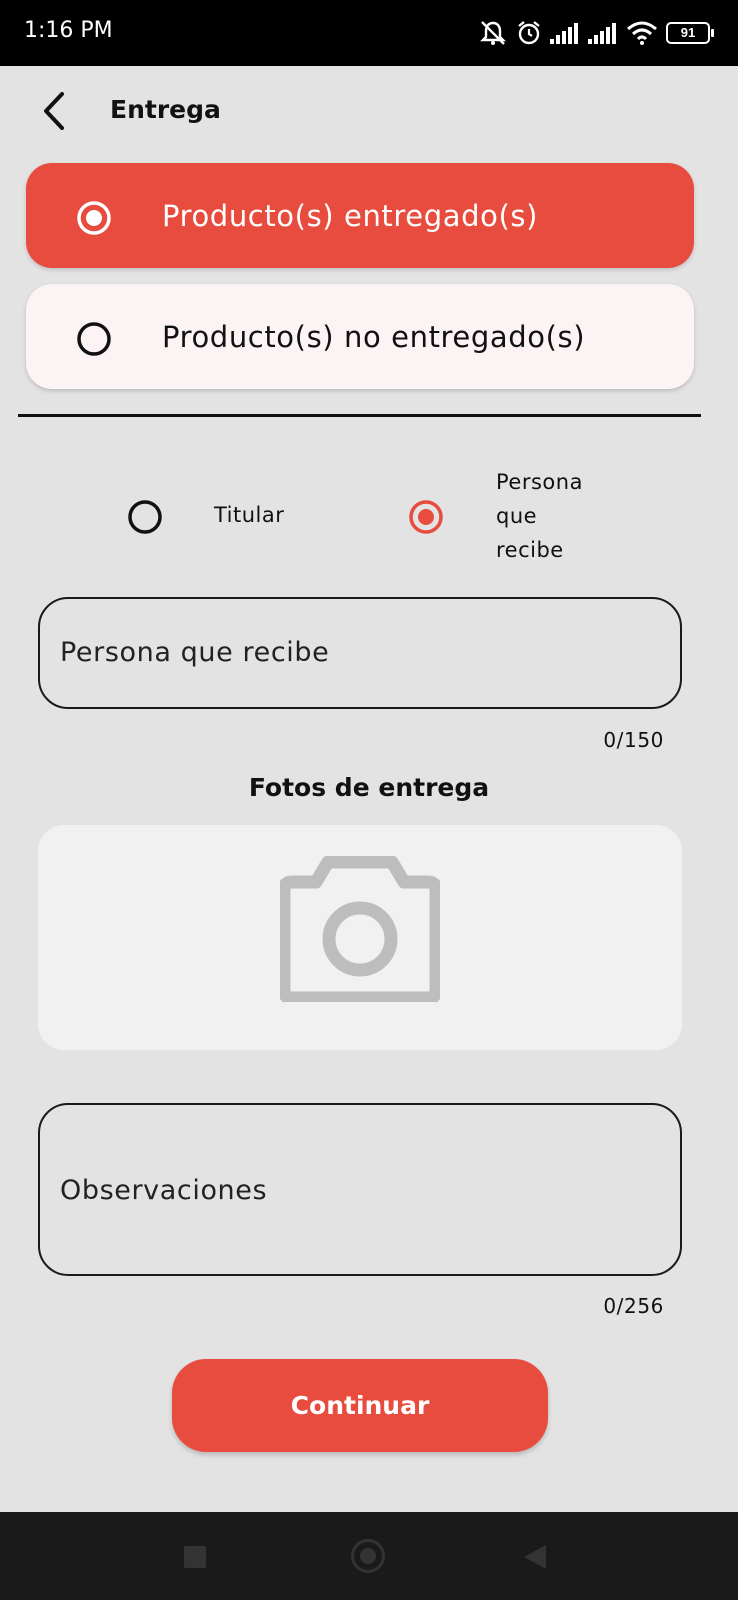 This screenshot has height=1600, width=738. I want to click on status-bar: 1:16 PM 91, so click(369, 33).